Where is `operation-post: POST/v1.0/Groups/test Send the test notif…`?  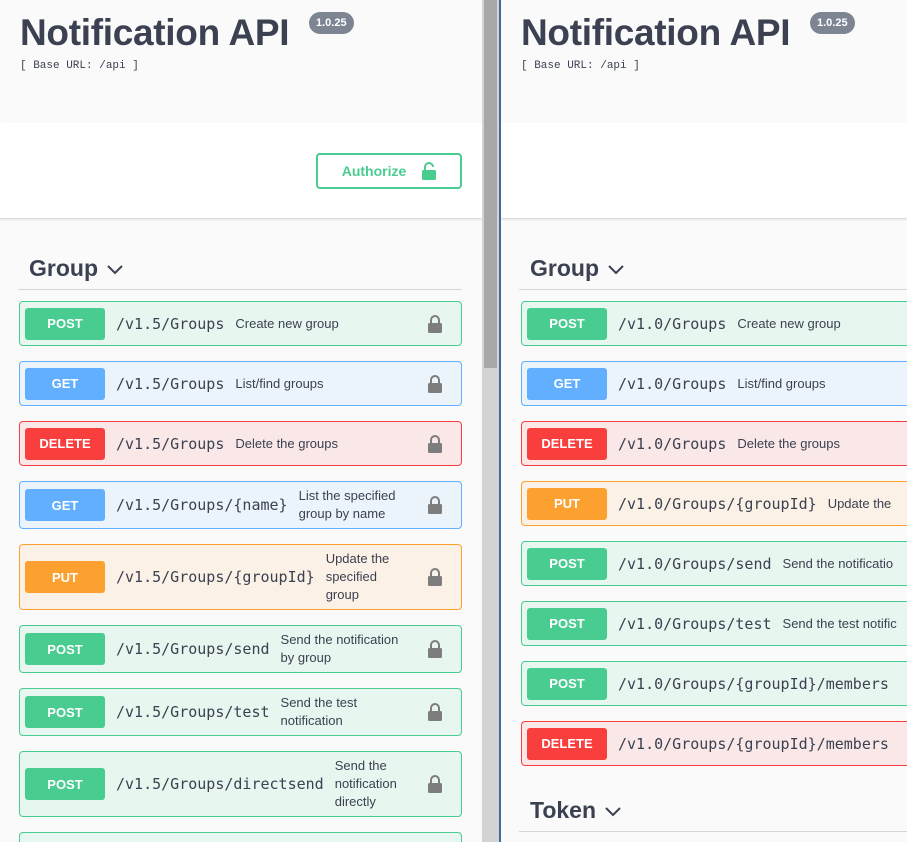
operation-post: POST/v1.0/Groups/test Send the test notif… is located at coordinates (714, 623).